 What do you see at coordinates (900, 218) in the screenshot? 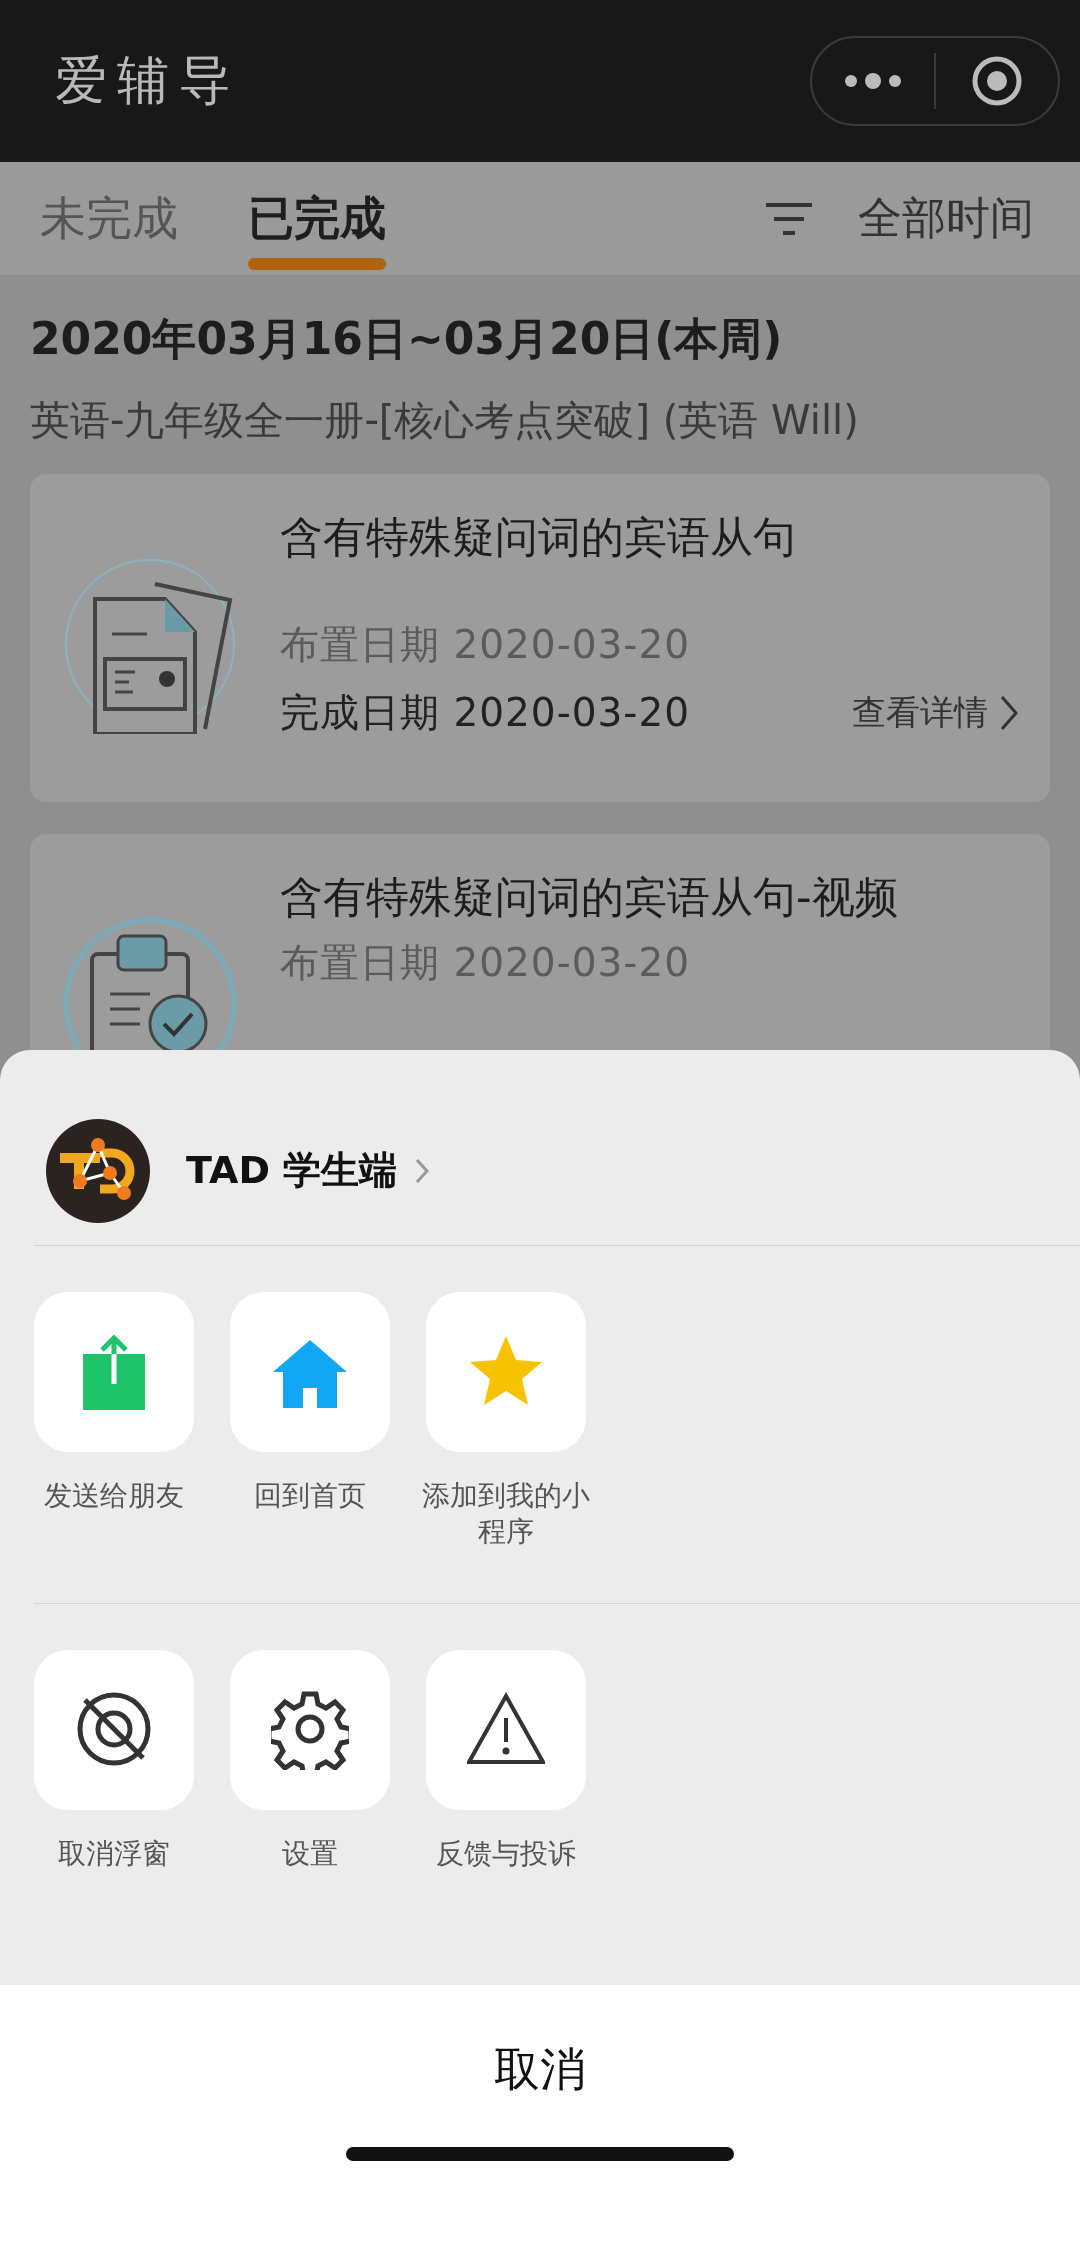
I see `filter-button: 全部时间` at bounding box center [900, 218].